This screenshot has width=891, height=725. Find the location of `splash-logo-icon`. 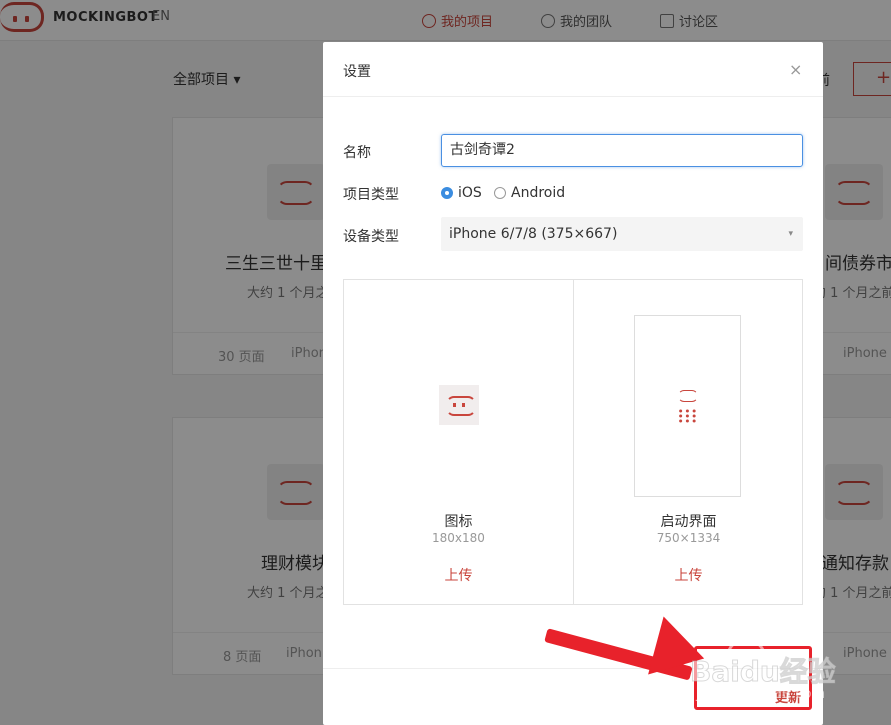

splash-logo-icon is located at coordinates (688, 396).